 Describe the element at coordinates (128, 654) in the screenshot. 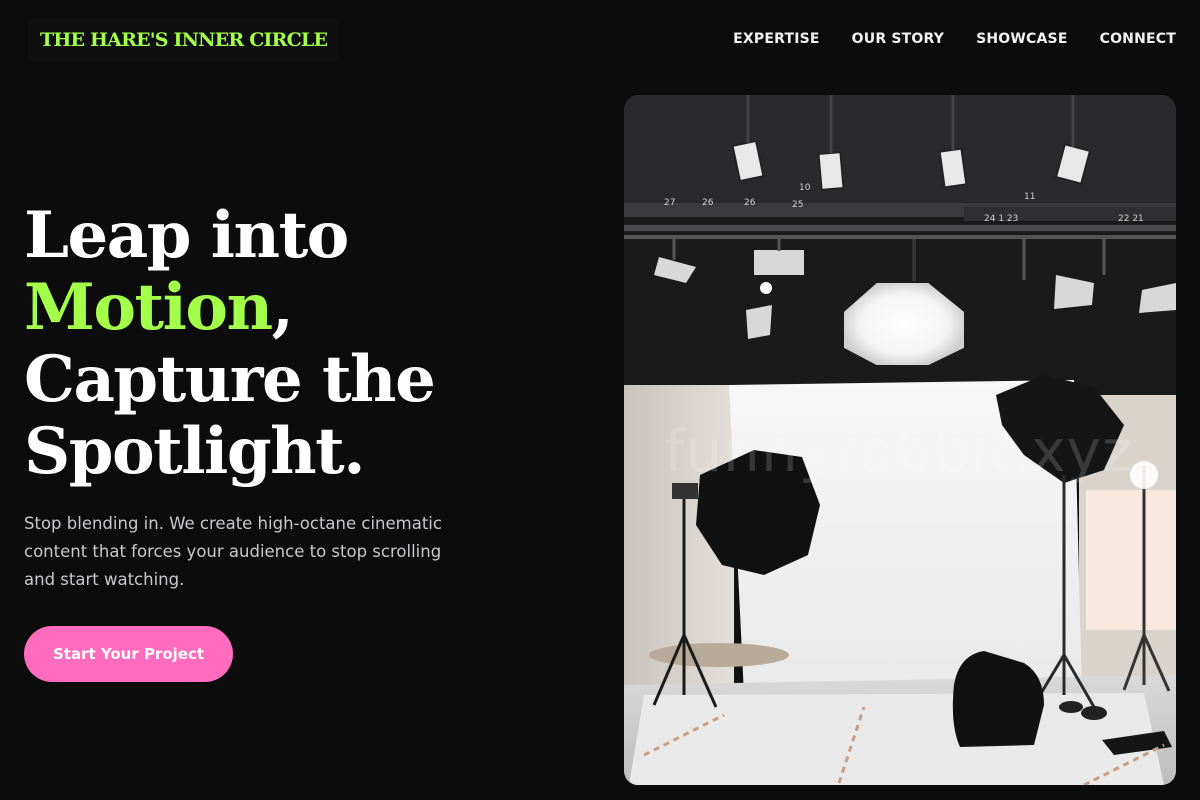

I see `start-project-button: Start Your Project` at that location.